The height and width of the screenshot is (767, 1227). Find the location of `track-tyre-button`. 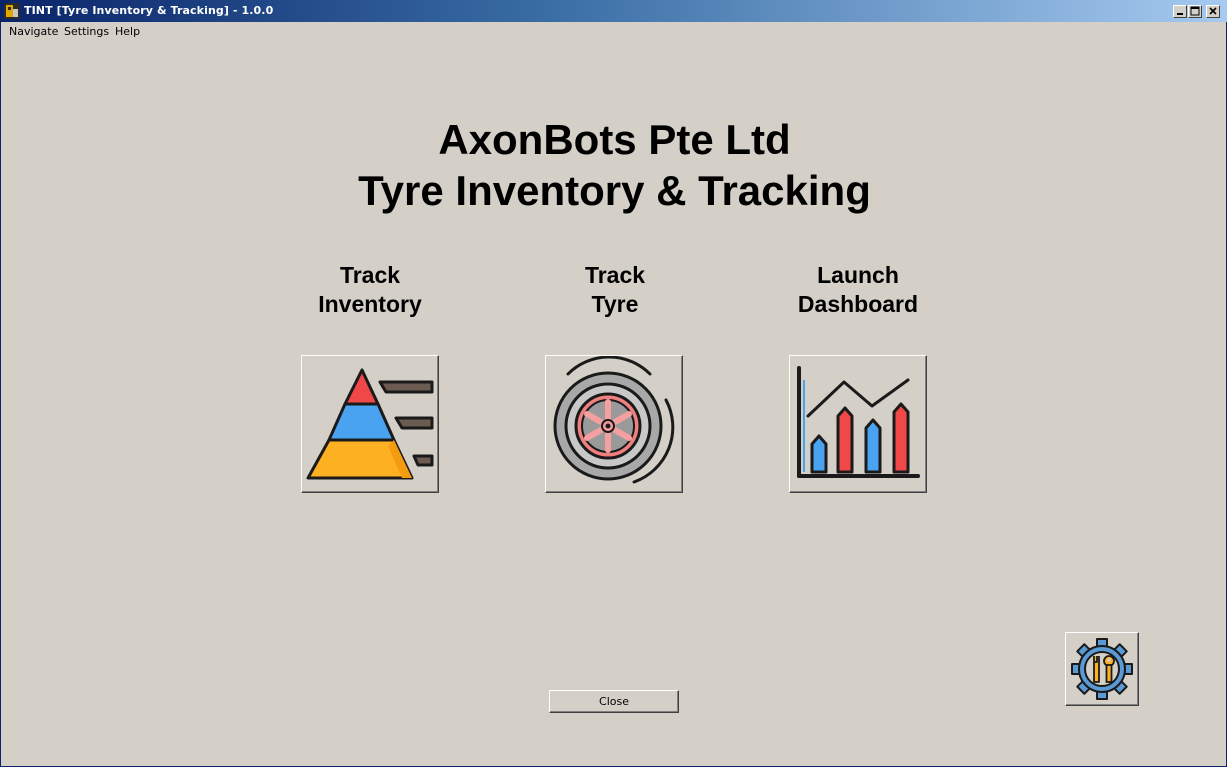

track-tyre-button is located at coordinates (614, 424).